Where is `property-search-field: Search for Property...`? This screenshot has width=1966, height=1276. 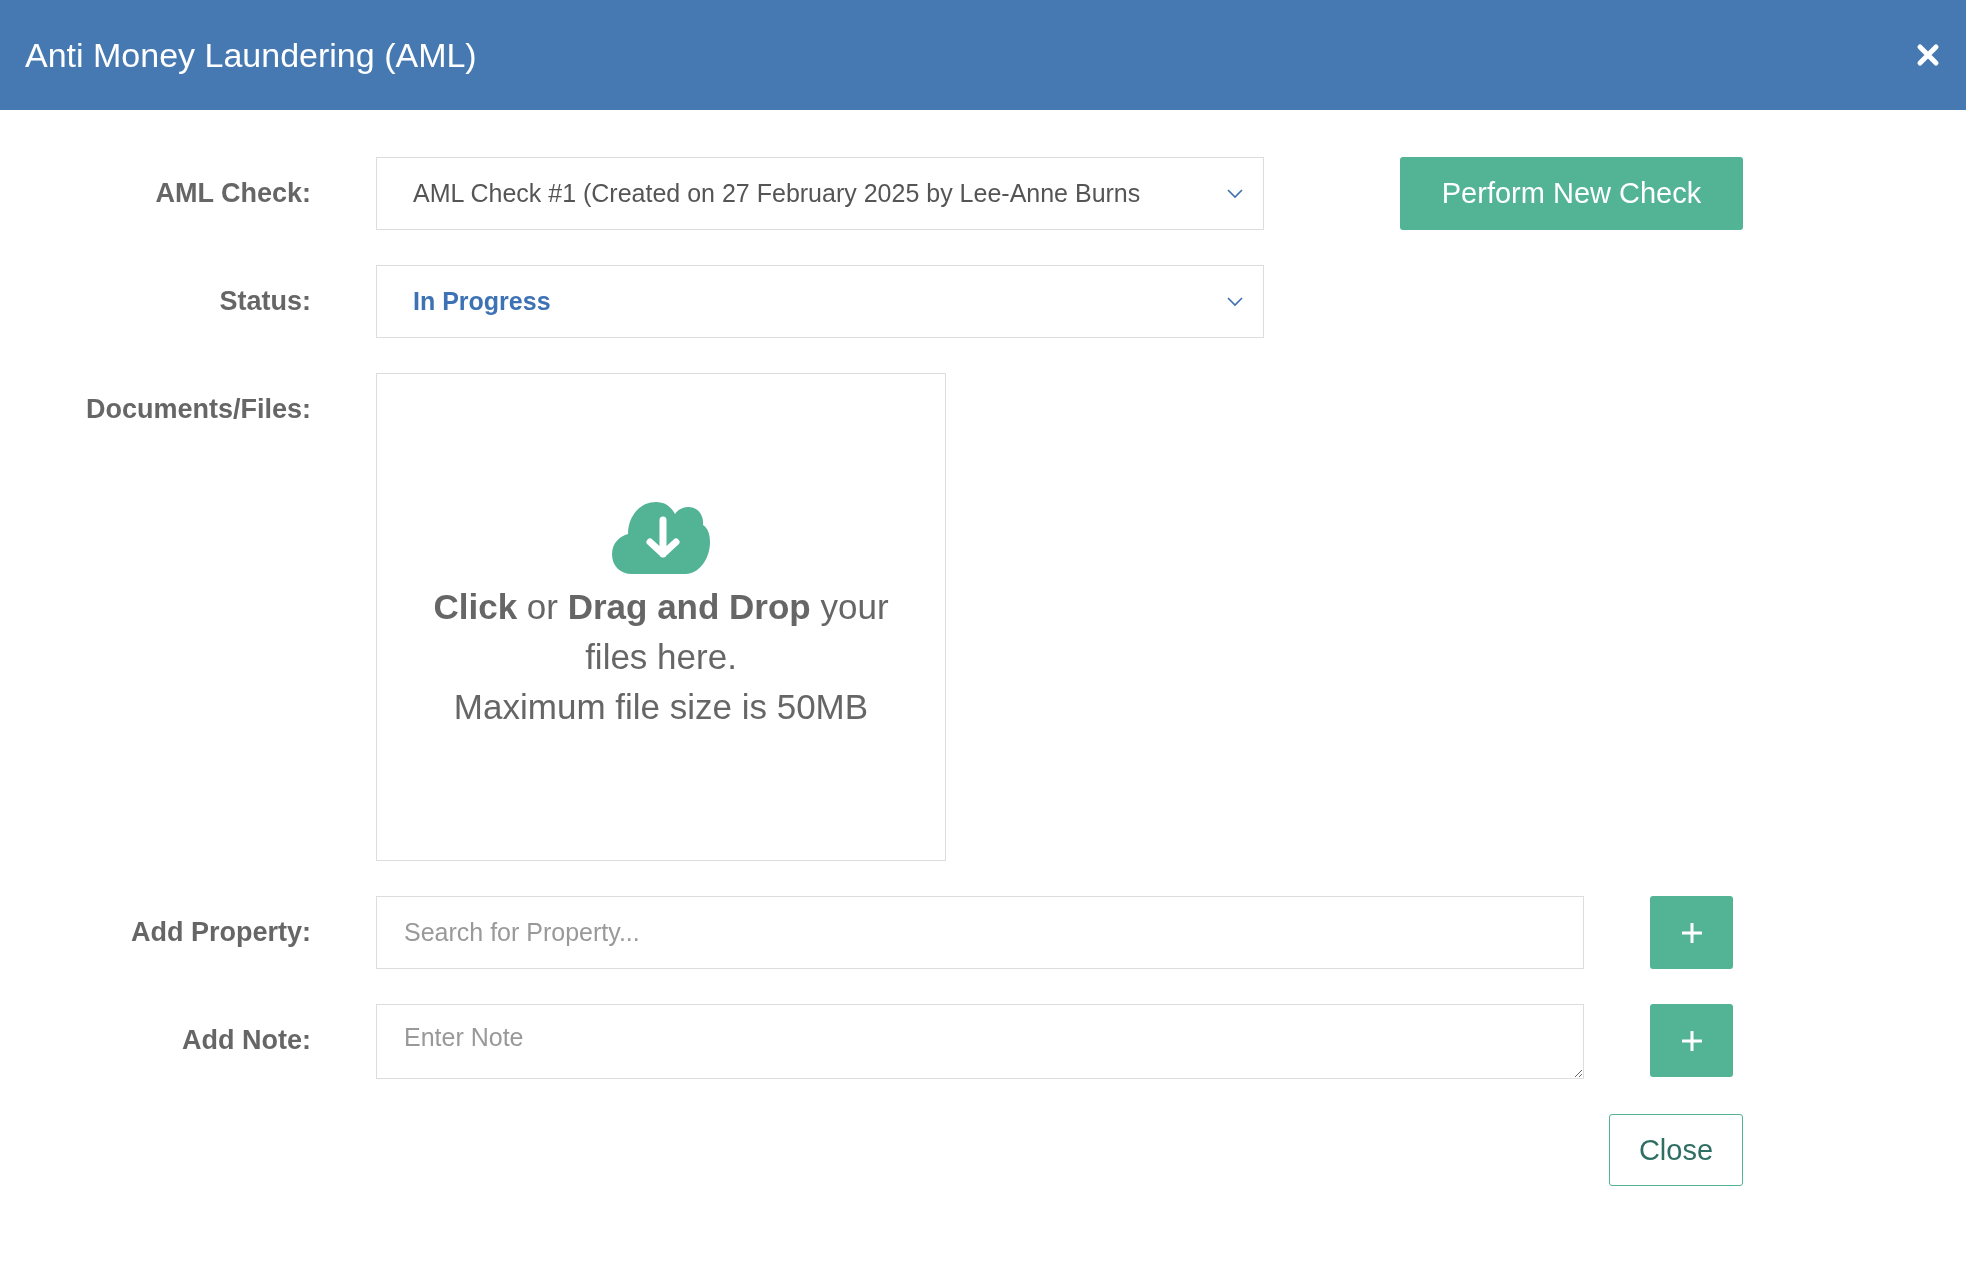
property-search-field: Search for Property... is located at coordinates (980, 932).